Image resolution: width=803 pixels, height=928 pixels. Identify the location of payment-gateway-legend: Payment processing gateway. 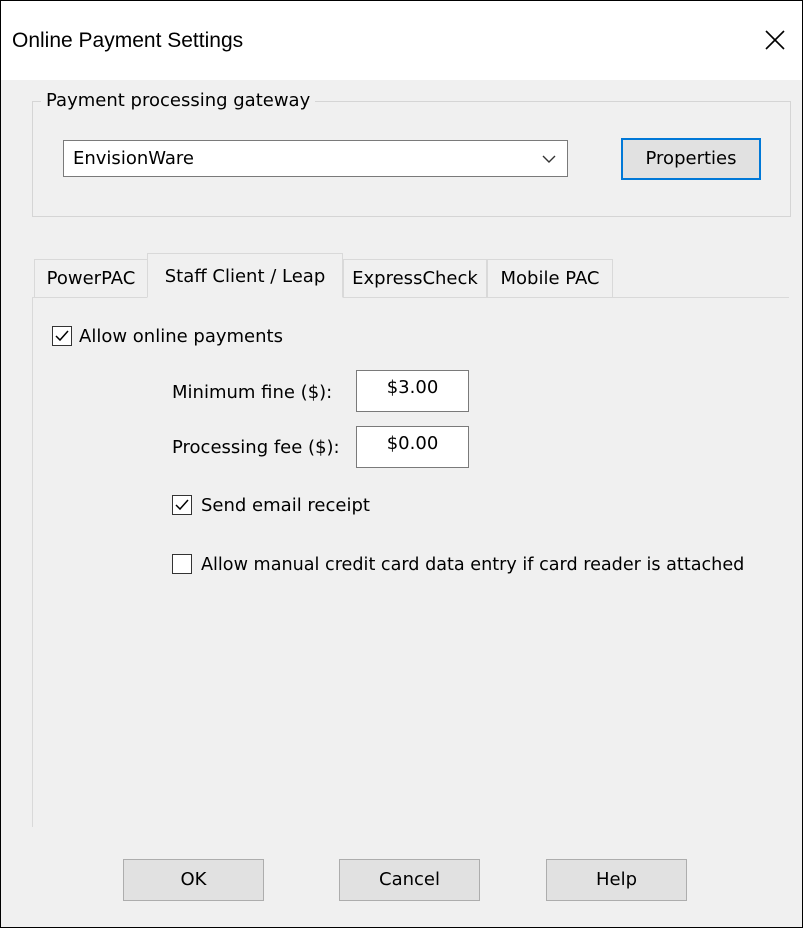
(178, 101).